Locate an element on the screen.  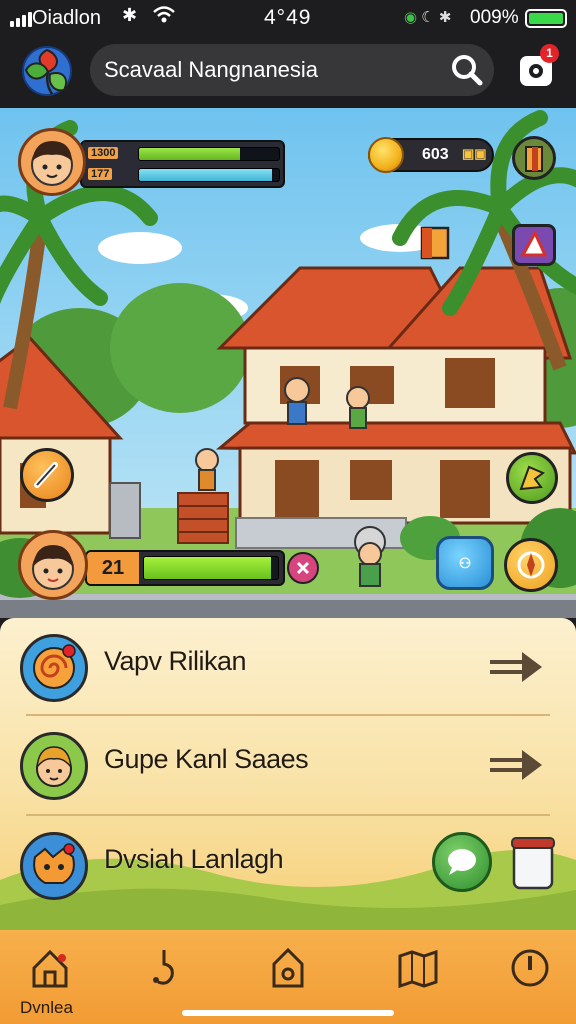
companion-avatar is located at coordinates (53, 565).